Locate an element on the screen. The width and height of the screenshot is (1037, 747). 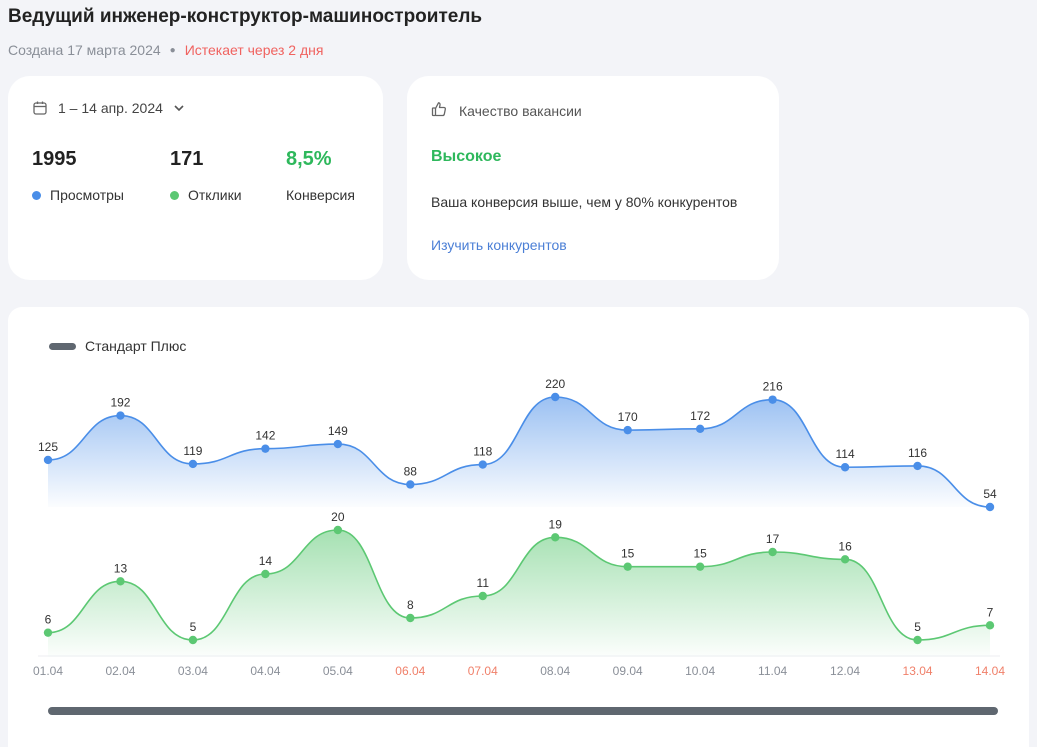
views-data-label: 114 is located at coordinates (845, 454).